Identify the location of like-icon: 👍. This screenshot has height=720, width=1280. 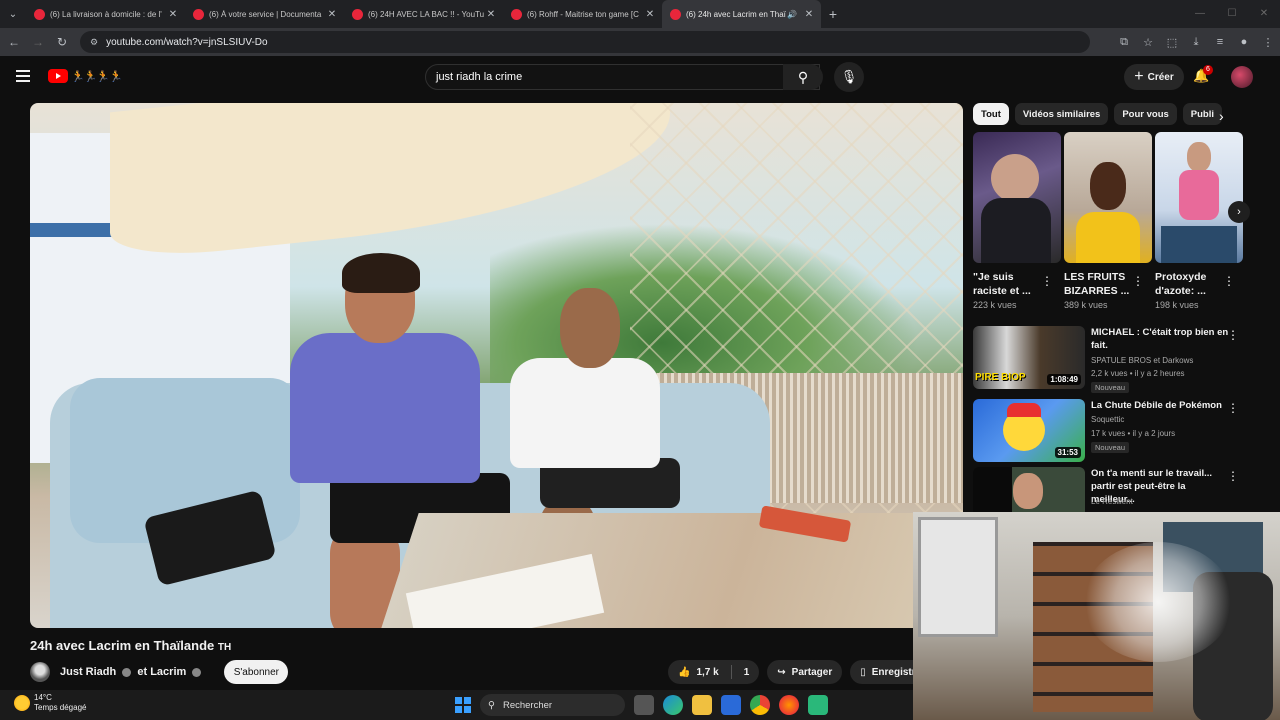
(684, 672).